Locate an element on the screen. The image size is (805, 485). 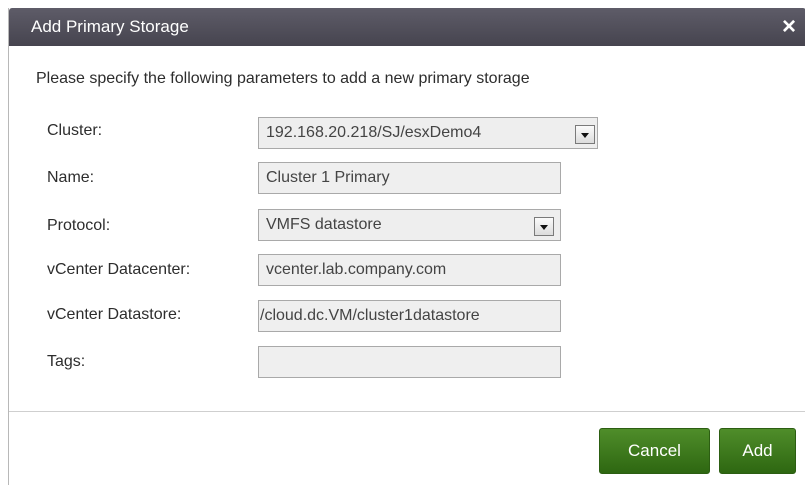
name-input: Cluster 1 Primary is located at coordinates (409, 178).